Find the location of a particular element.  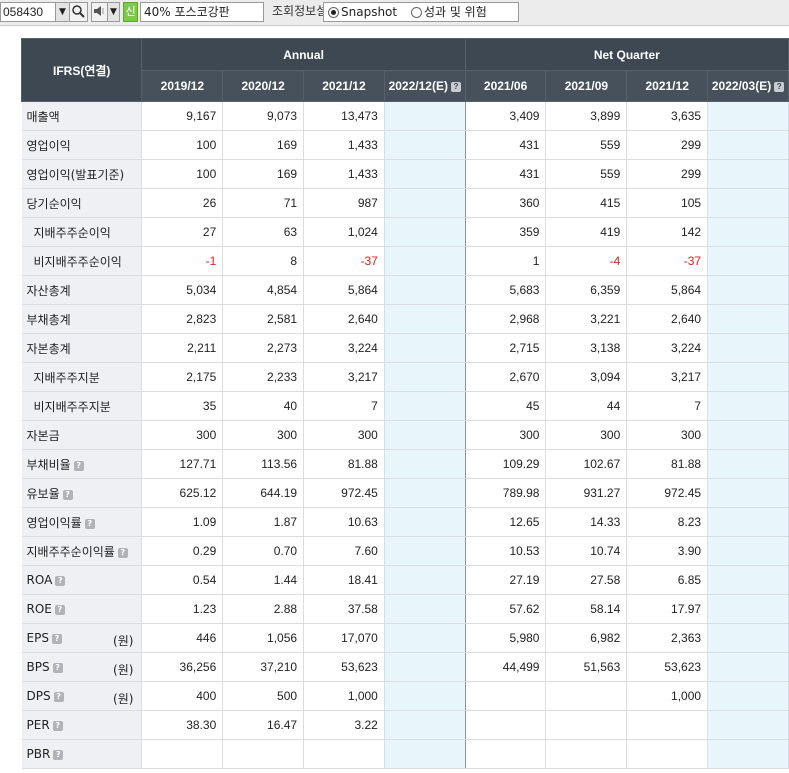

row-label: EPS? (원) is located at coordinates (82, 638).